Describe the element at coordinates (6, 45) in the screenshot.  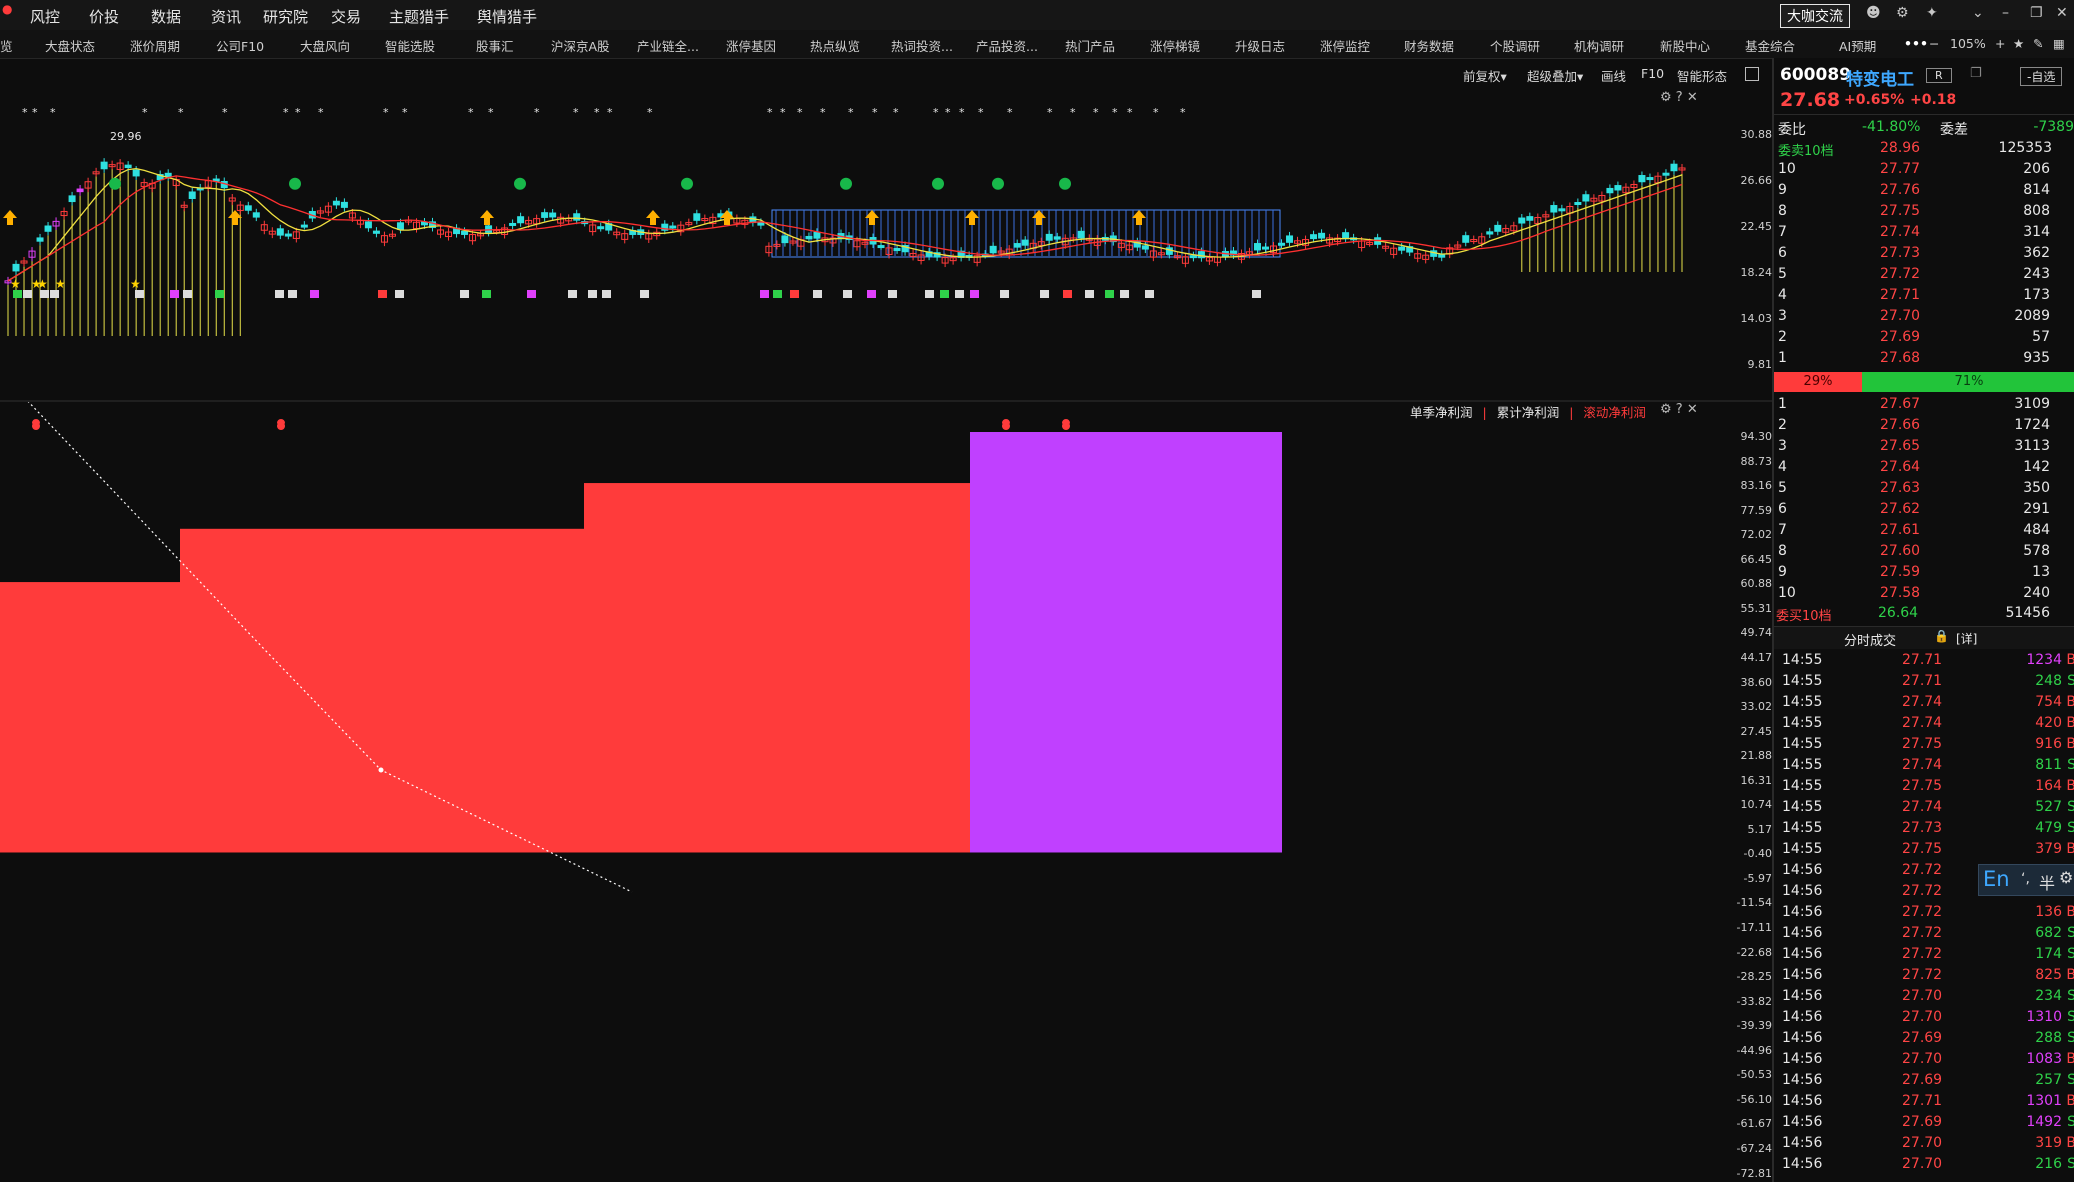
I see `tab-overview: 览` at that location.